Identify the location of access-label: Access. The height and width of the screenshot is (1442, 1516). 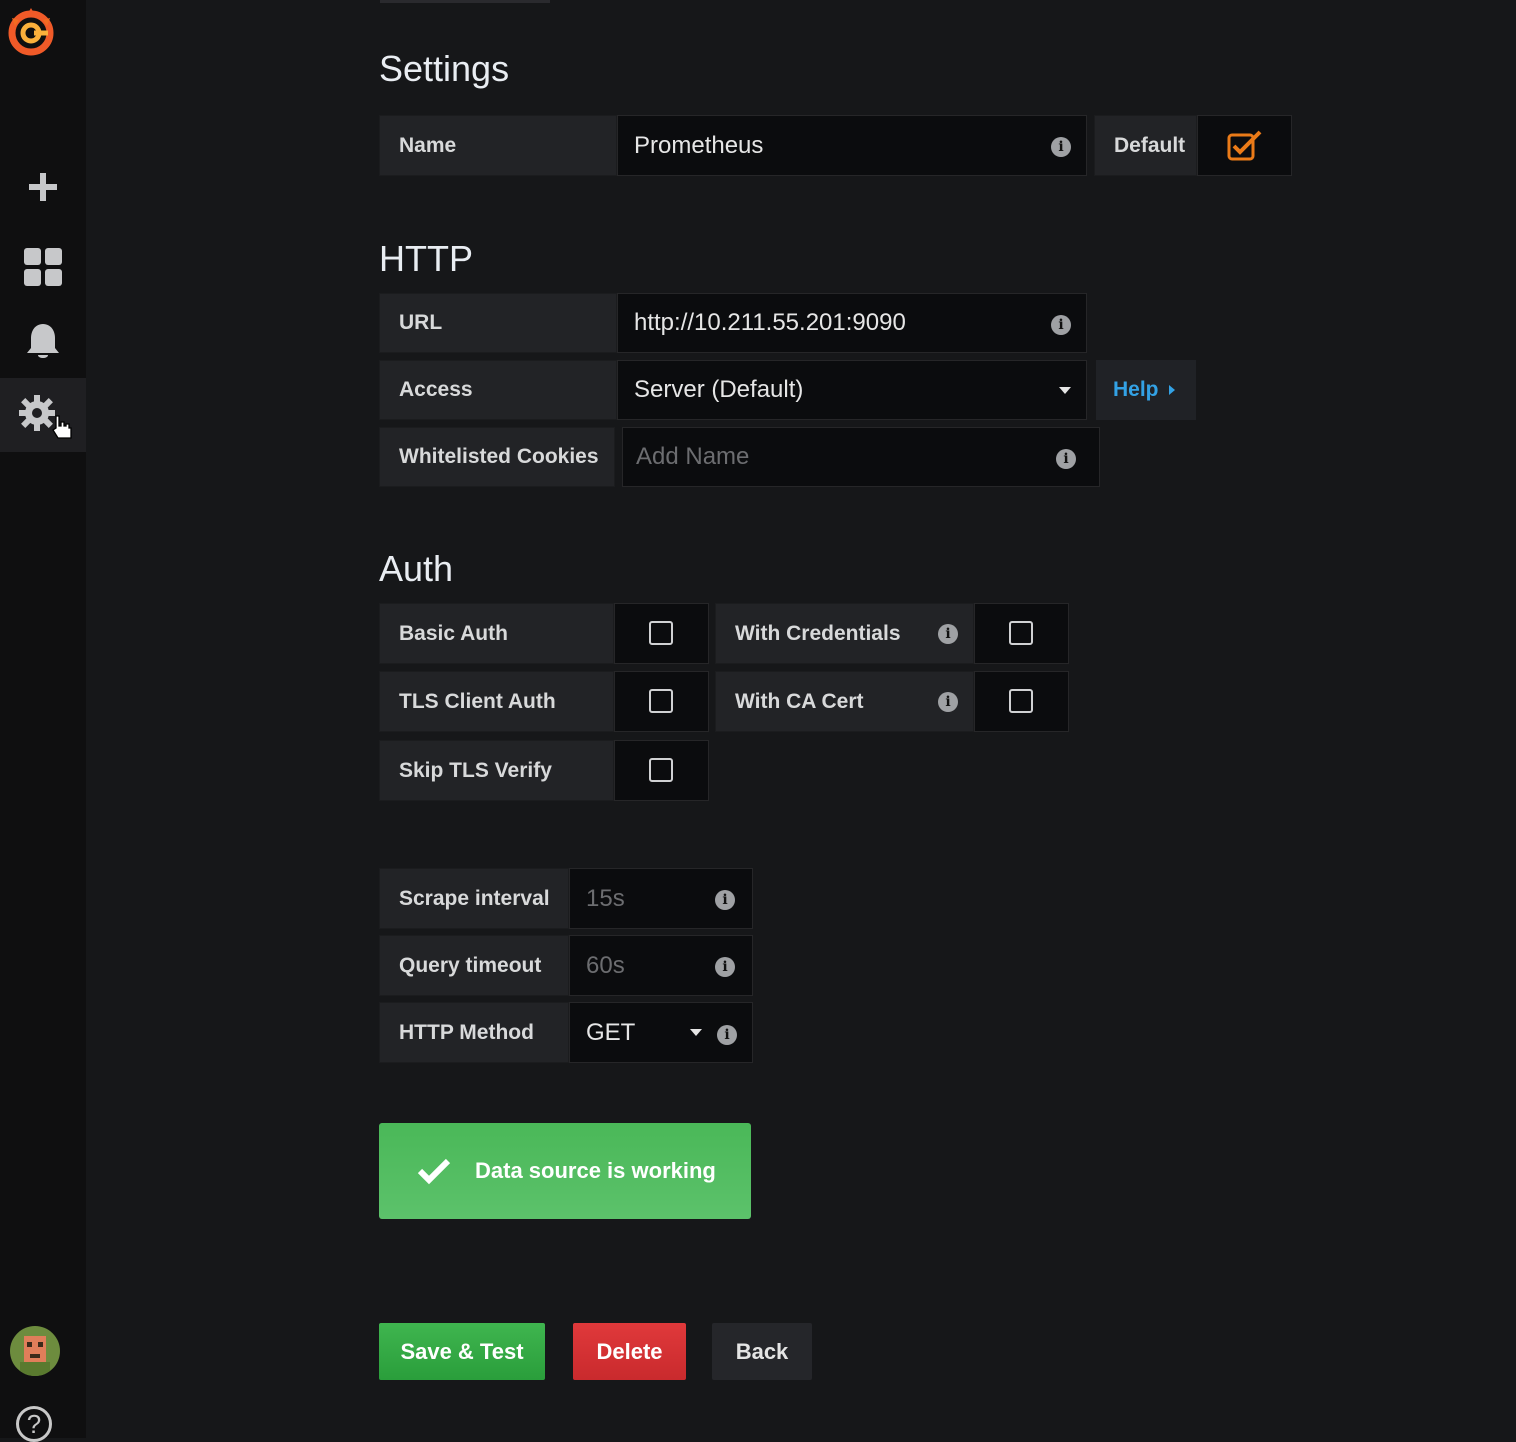
(498, 390).